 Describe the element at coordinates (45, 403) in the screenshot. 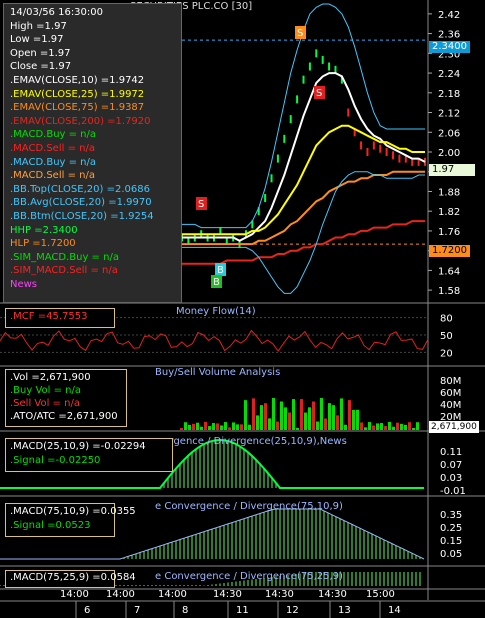

I see `sell-vol-row: .Sell Vol = n/a` at that location.